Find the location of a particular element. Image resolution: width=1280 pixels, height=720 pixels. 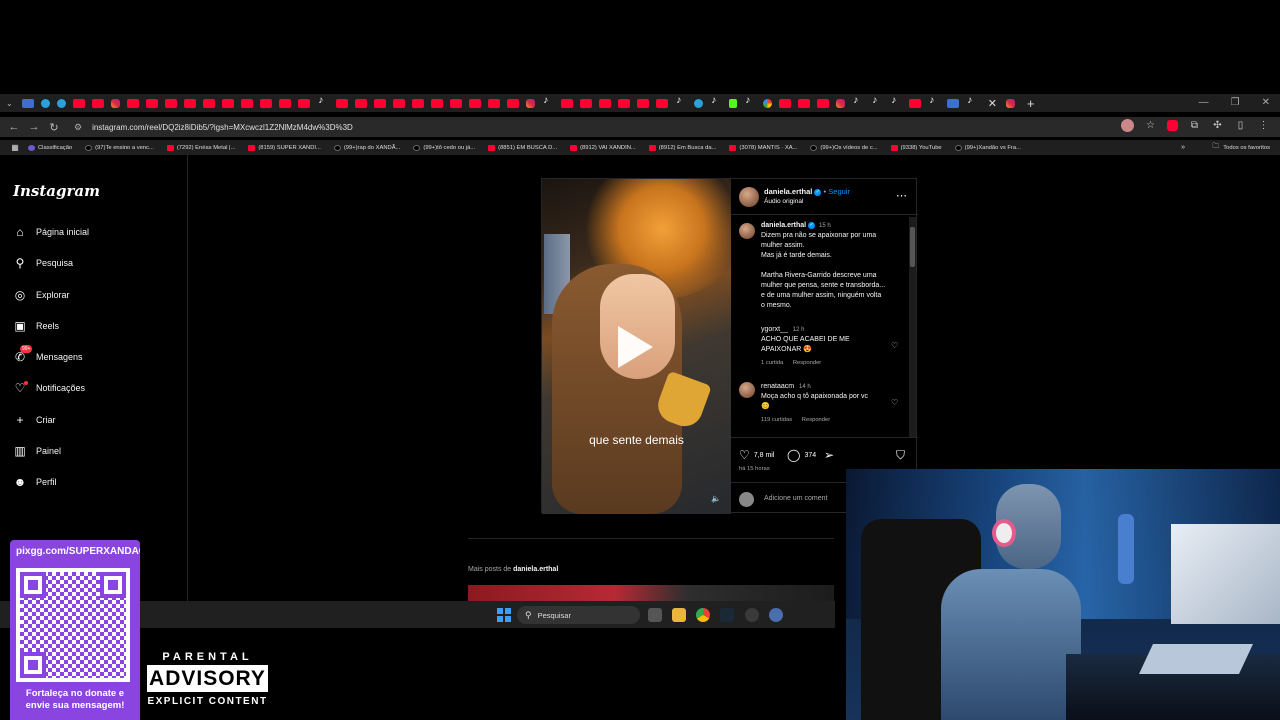

speaker-icon: 🔈 is located at coordinates (716, 498).